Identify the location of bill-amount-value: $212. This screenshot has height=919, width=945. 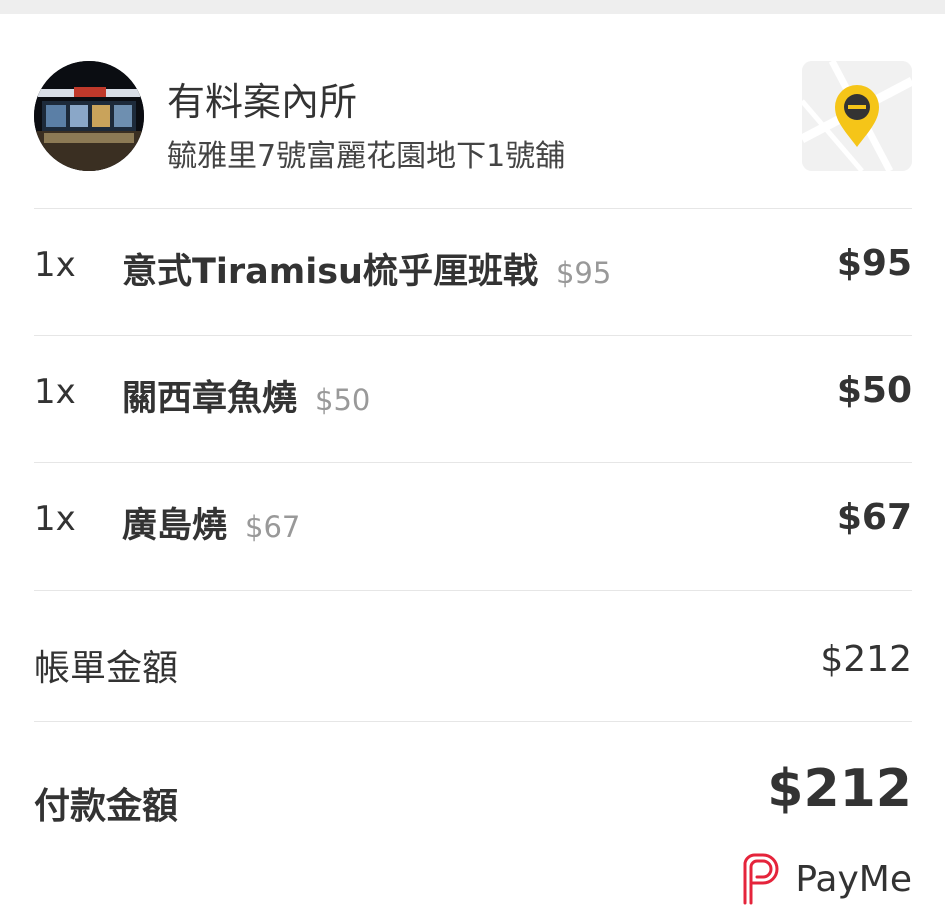
(866, 659).